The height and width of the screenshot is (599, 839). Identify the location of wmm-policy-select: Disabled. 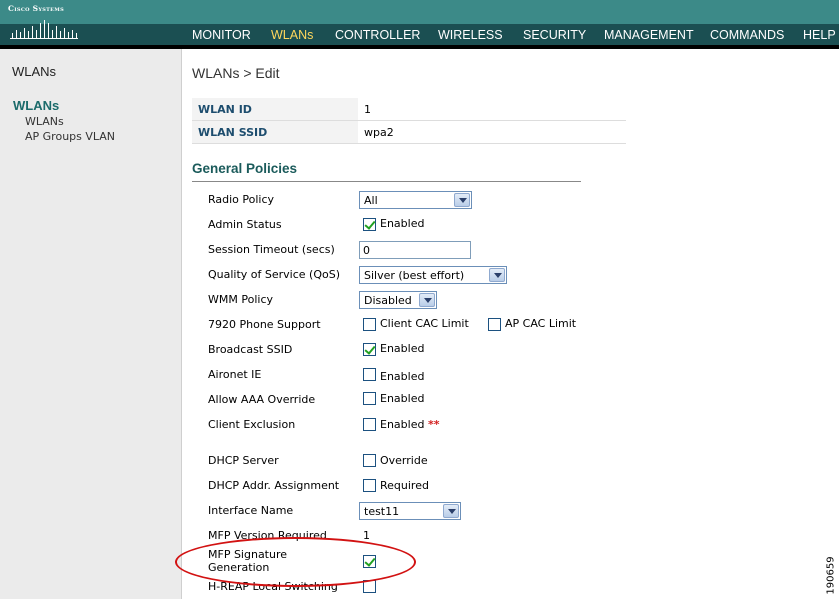
(398, 300).